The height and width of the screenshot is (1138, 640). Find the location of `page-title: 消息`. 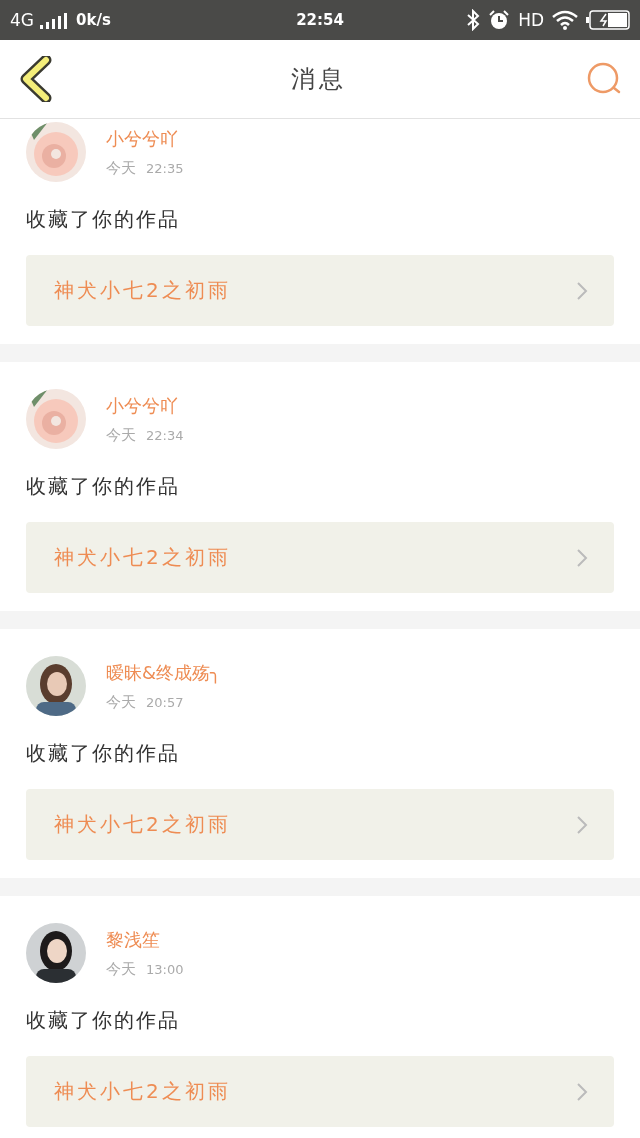

page-title: 消息 is located at coordinates (319, 79).